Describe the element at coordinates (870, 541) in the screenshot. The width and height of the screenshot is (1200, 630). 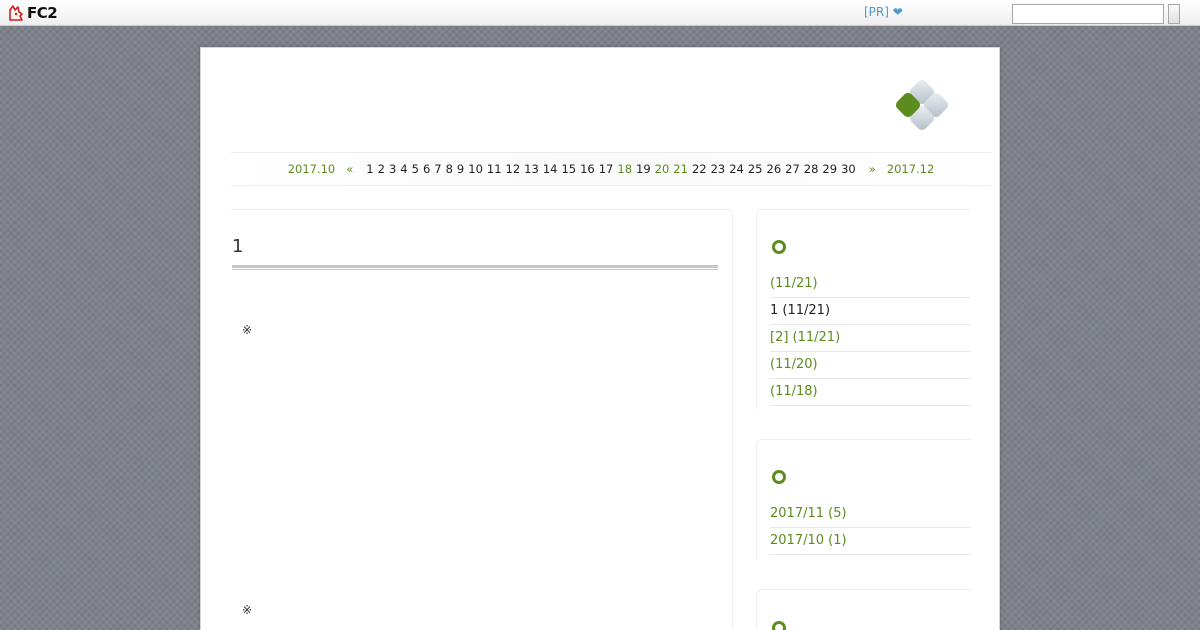
I see `archive-month-link: 2017/10 (1)` at that location.